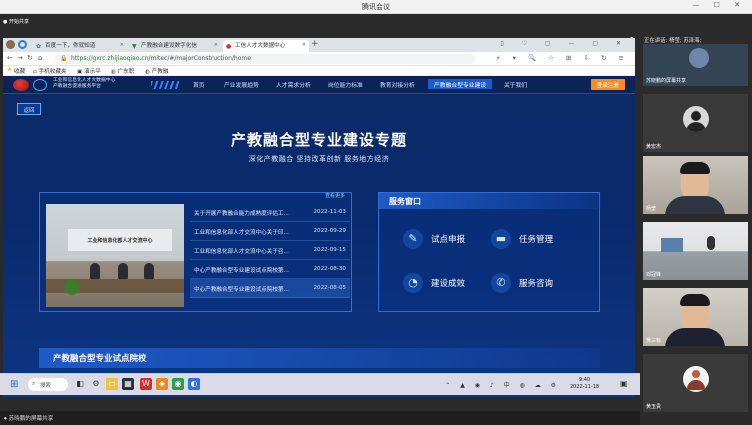  I want to click on notification-icon: ▣, so click(624, 383).